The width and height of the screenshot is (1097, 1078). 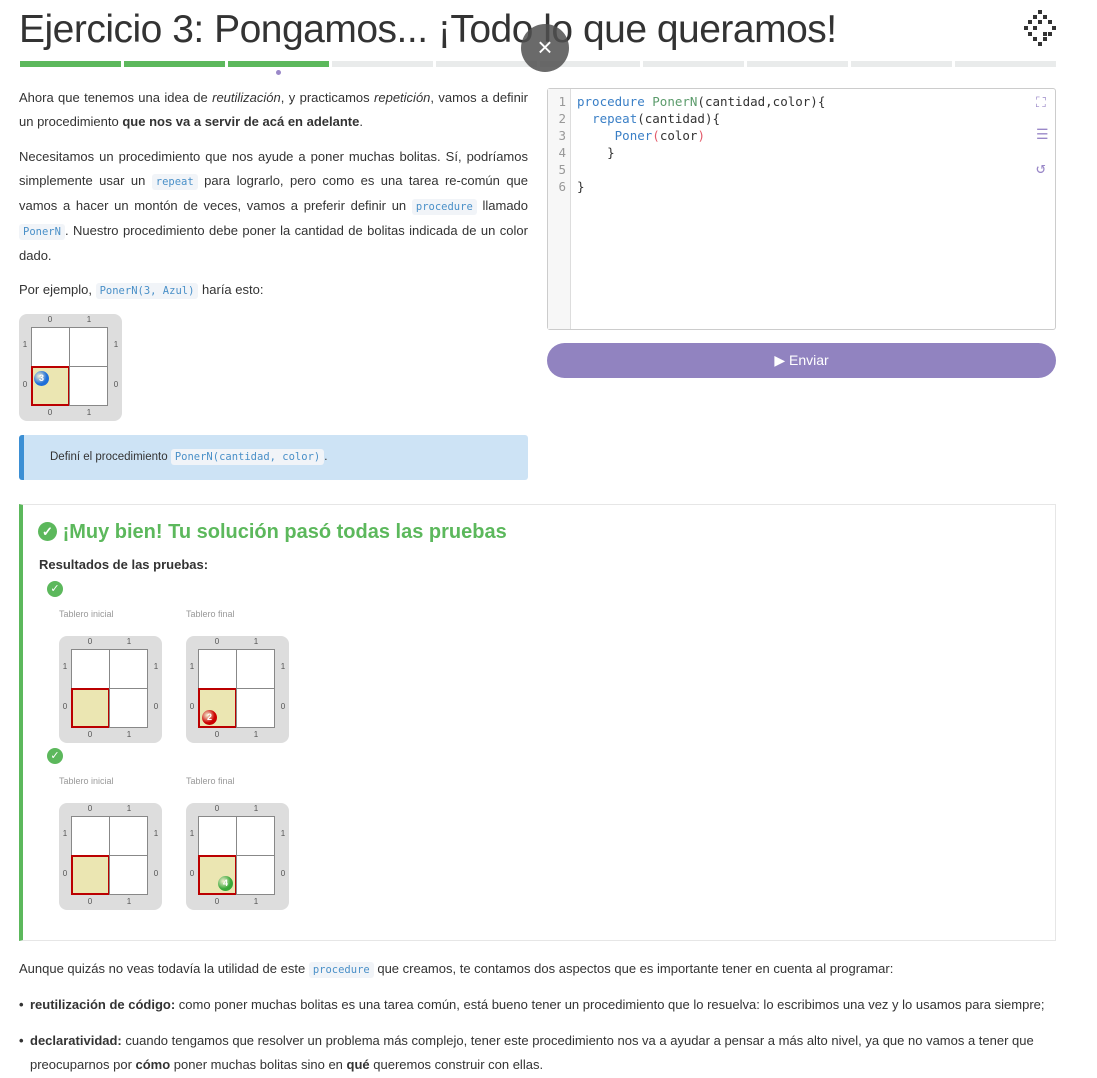 What do you see at coordinates (562, 152) in the screenshot?
I see `line-number: 4` at bounding box center [562, 152].